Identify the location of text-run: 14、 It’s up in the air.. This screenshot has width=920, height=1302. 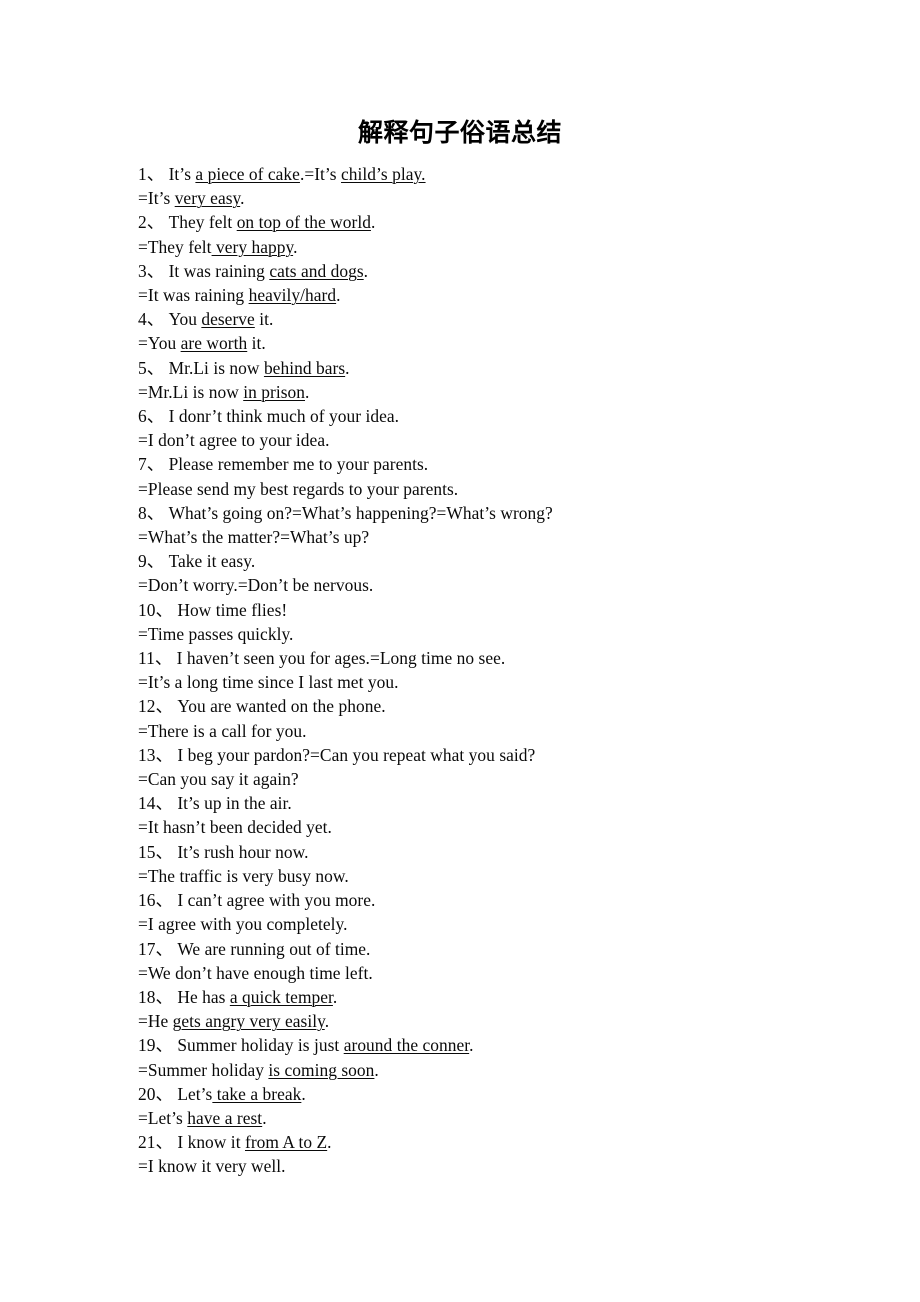
(215, 803).